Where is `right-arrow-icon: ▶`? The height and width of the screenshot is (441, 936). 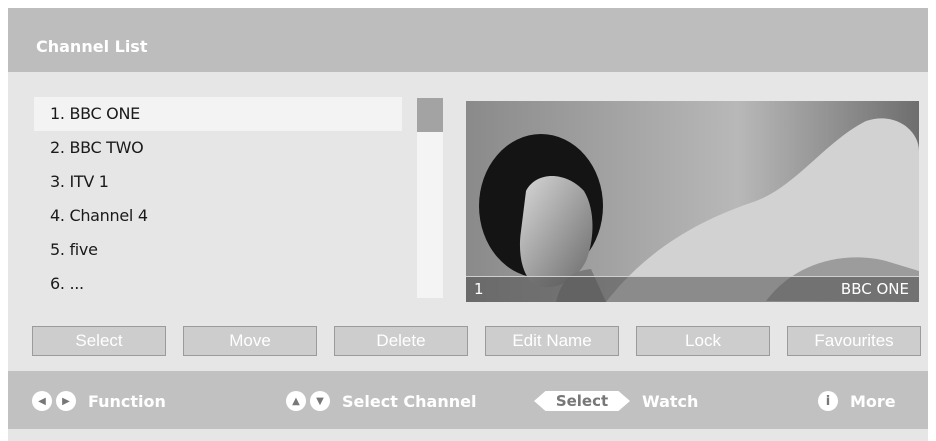
right-arrow-icon: ▶ is located at coordinates (66, 401).